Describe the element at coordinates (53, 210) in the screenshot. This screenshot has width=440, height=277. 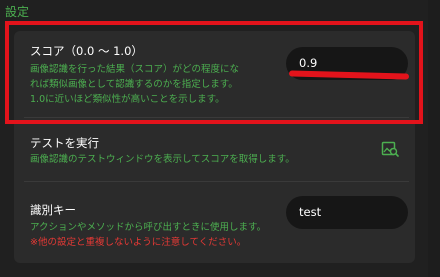
I see `key-label: 識別キー` at that location.